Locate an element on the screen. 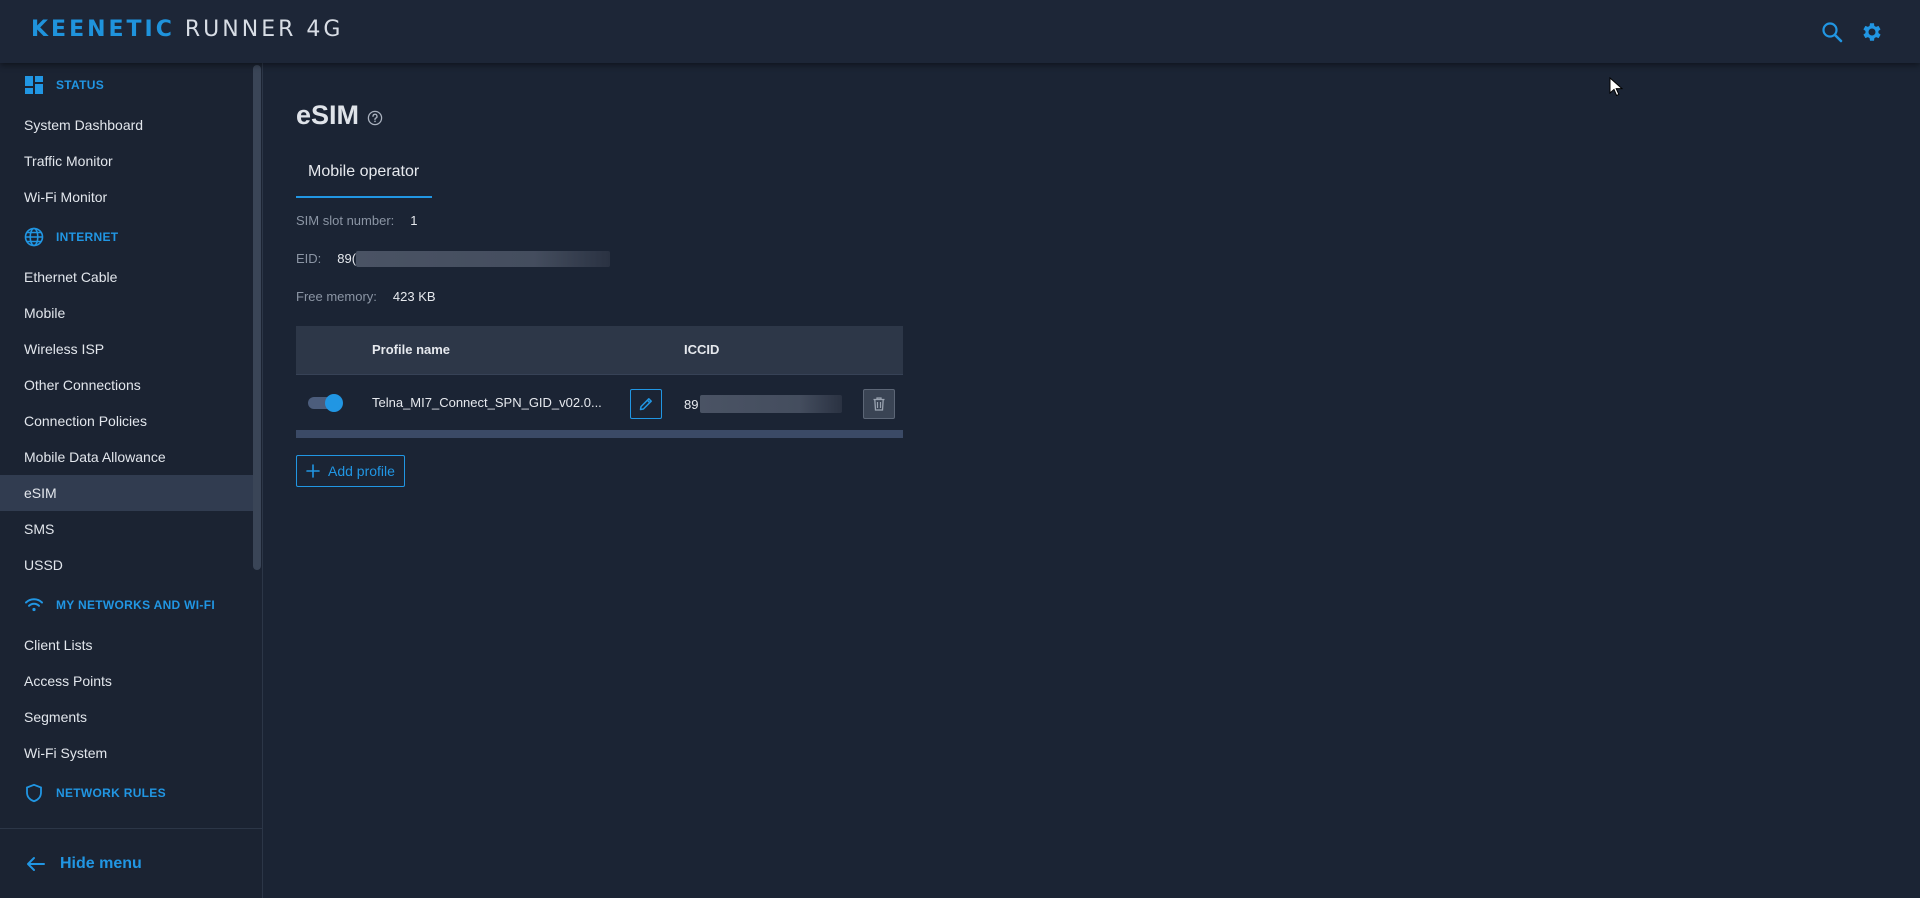 The width and height of the screenshot is (1920, 898). model-name: RUNNER 4G is located at coordinates (264, 29).